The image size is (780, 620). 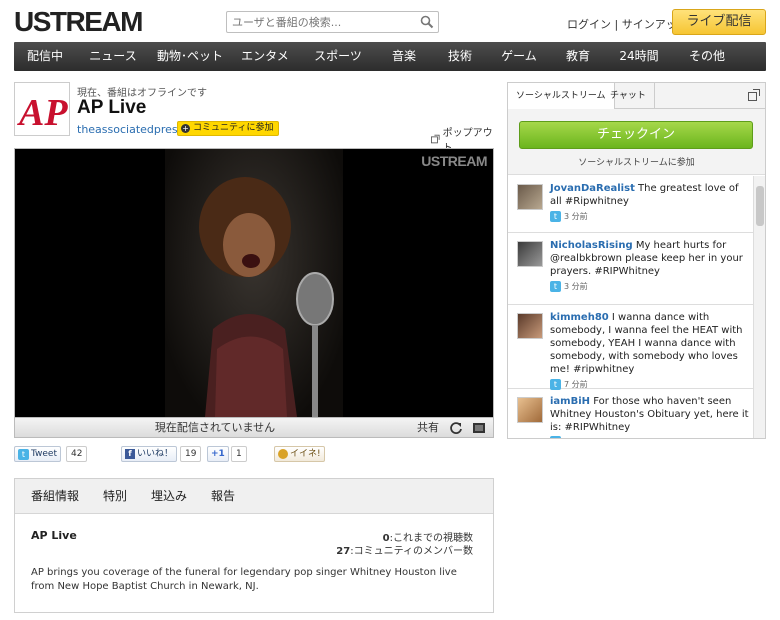 What do you see at coordinates (155, 454) in the screenshot?
I see `like-label: いいね！` at bounding box center [155, 454].